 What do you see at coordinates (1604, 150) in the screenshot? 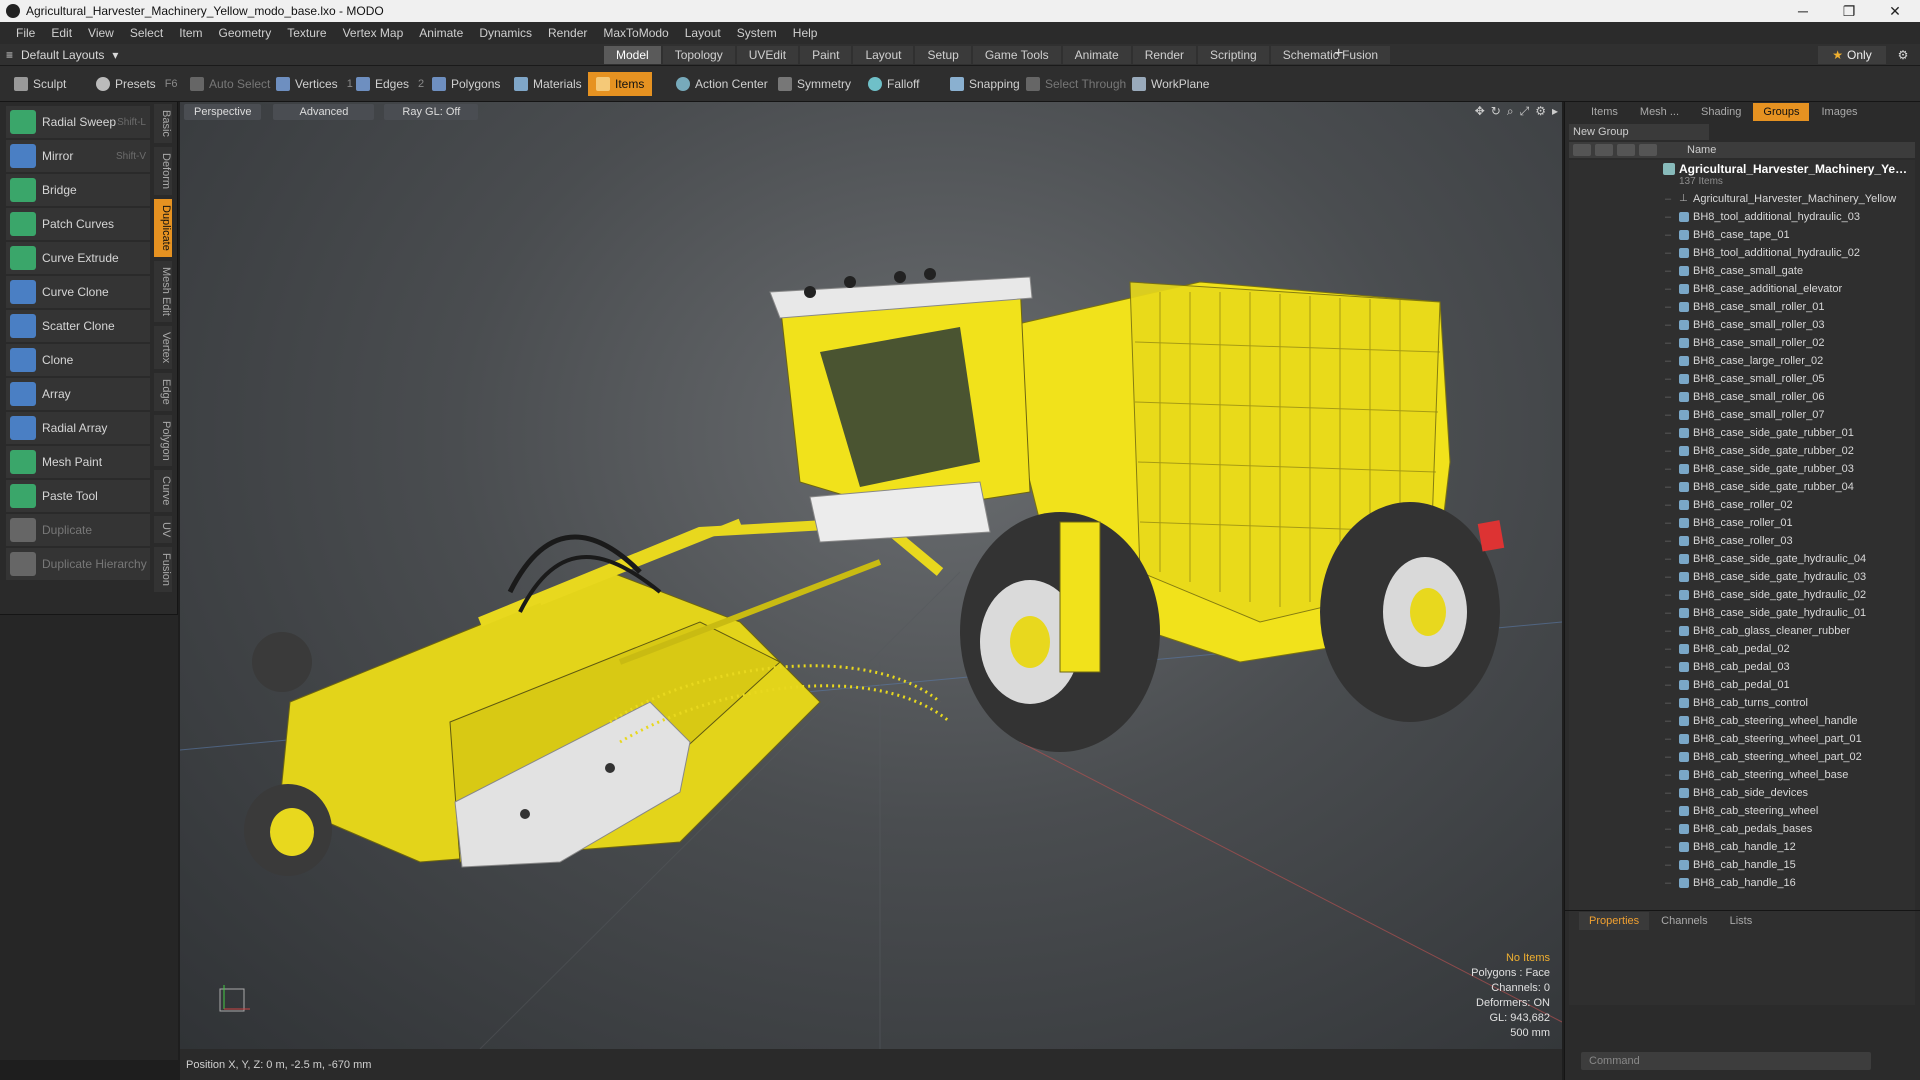
I see `render-column-icon` at bounding box center [1604, 150].